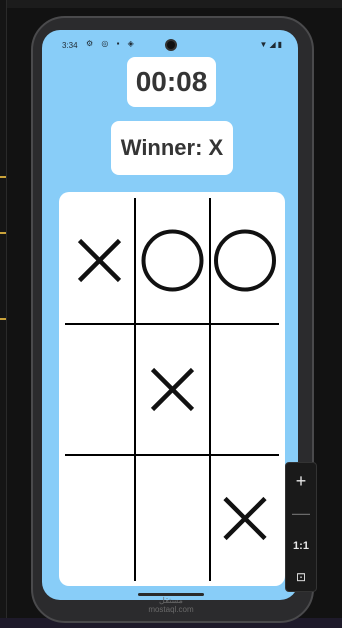  I want to click on watermark-text: مستقل mostaql.com, so click(171, 605).